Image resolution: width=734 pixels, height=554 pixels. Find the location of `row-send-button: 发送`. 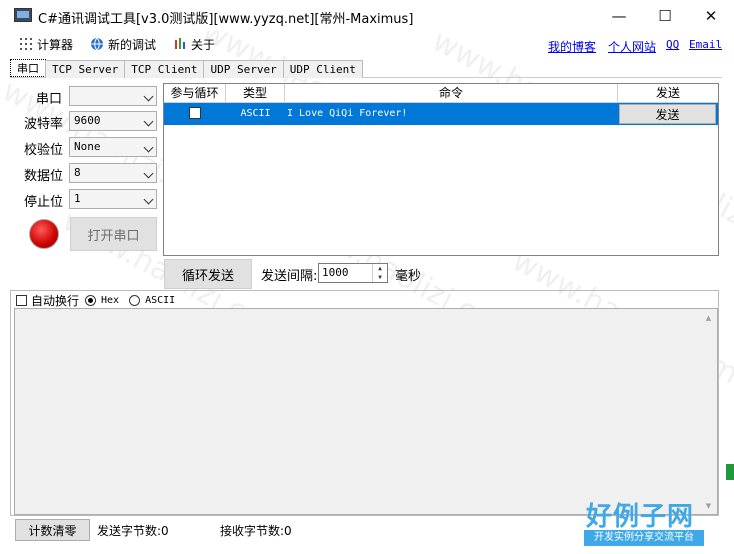

row-send-button: 发送 is located at coordinates (667, 114).